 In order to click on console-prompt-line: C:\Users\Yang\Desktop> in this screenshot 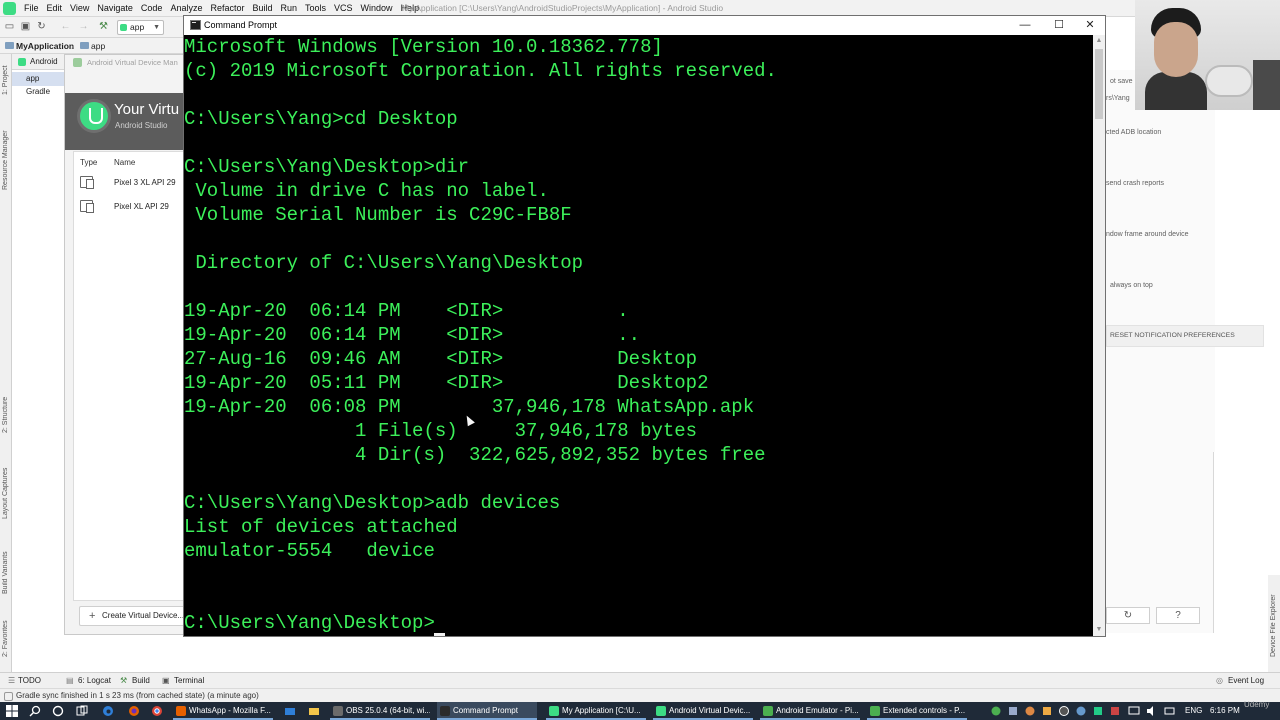, I will do `click(309, 623)`.